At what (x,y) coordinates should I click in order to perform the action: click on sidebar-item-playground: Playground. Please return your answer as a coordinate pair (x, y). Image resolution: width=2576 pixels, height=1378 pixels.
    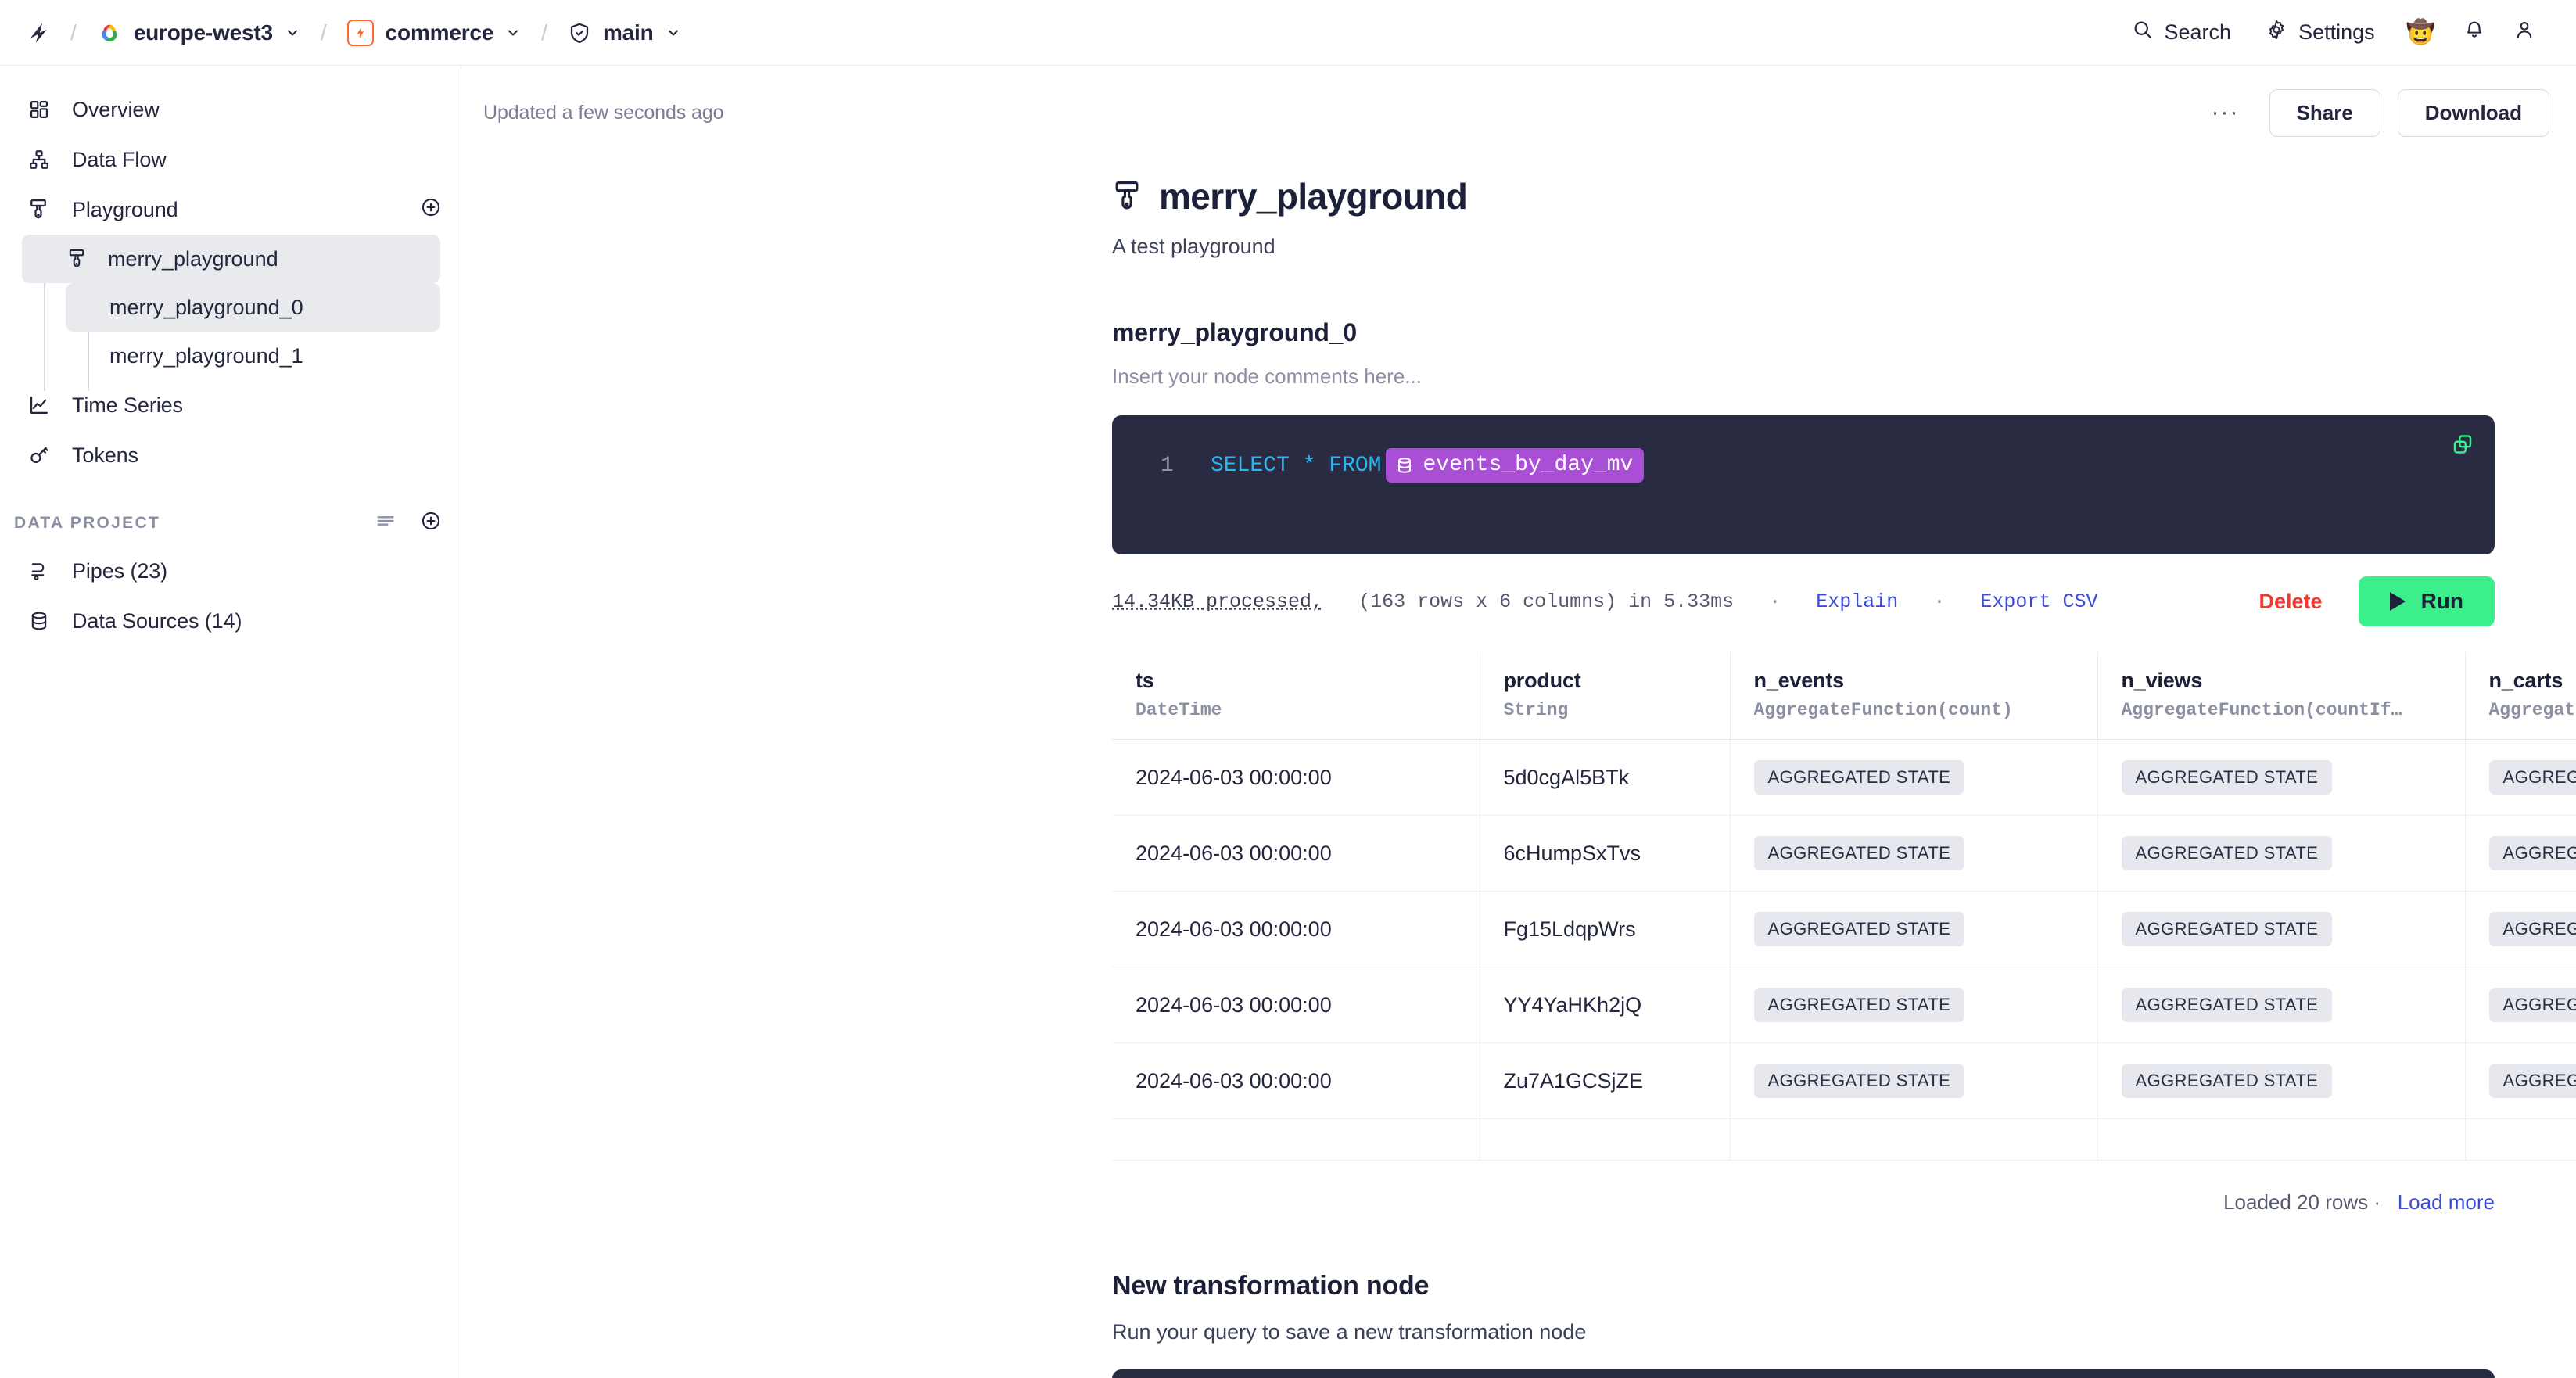
    Looking at the image, I should click on (231, 210).